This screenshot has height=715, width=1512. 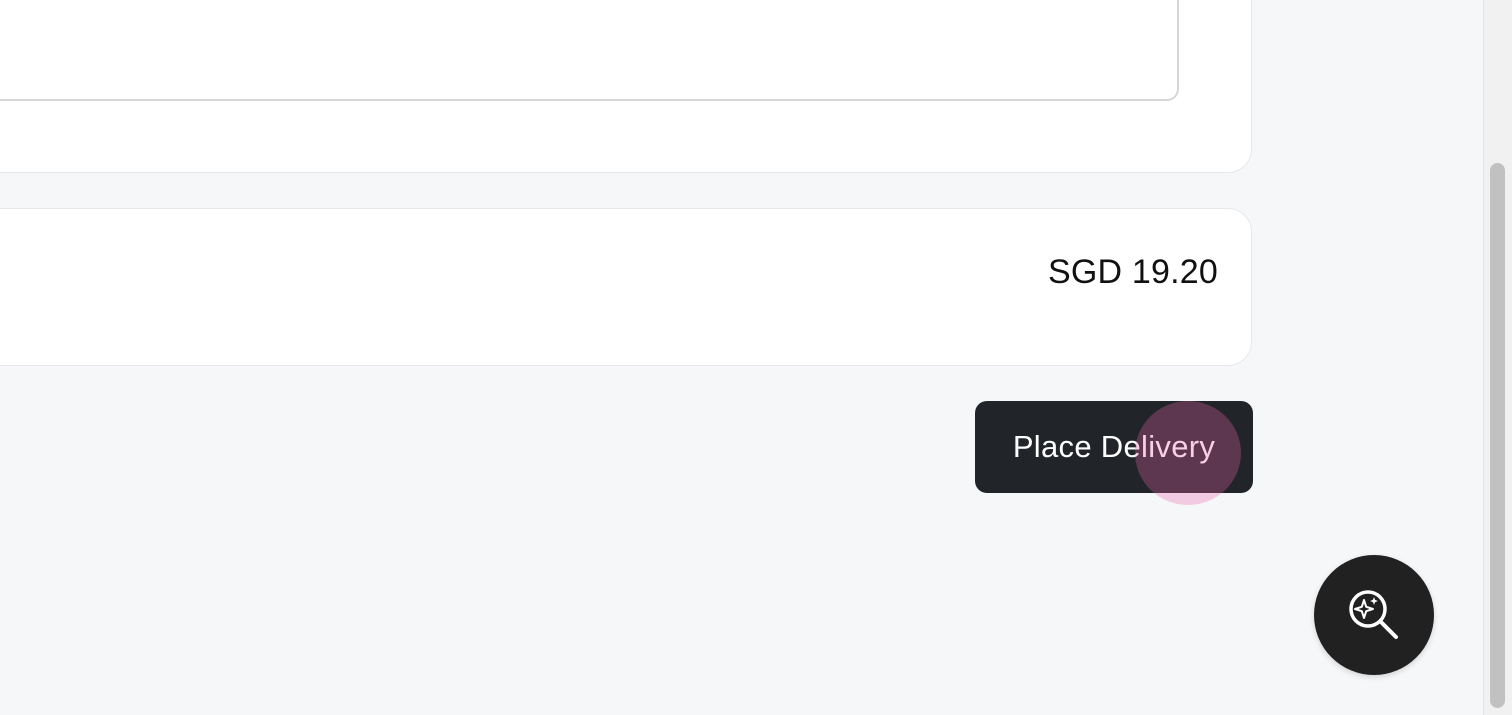 What do you see at coordinates (1132, 272) in the screenshot?
I see `order-total-amount: SGD 19.20` at bounding box center [1132, 272].